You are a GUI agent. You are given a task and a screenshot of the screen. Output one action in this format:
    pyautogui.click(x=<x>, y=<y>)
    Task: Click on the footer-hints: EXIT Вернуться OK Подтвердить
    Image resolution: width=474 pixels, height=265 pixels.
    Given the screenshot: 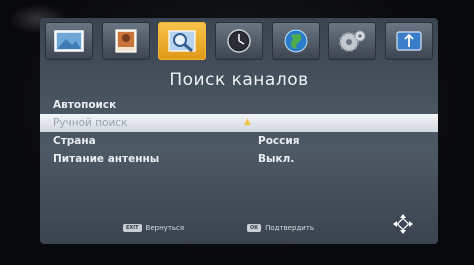 What is the action you would take?
    pyautogui.click(x=239, y=226)
    